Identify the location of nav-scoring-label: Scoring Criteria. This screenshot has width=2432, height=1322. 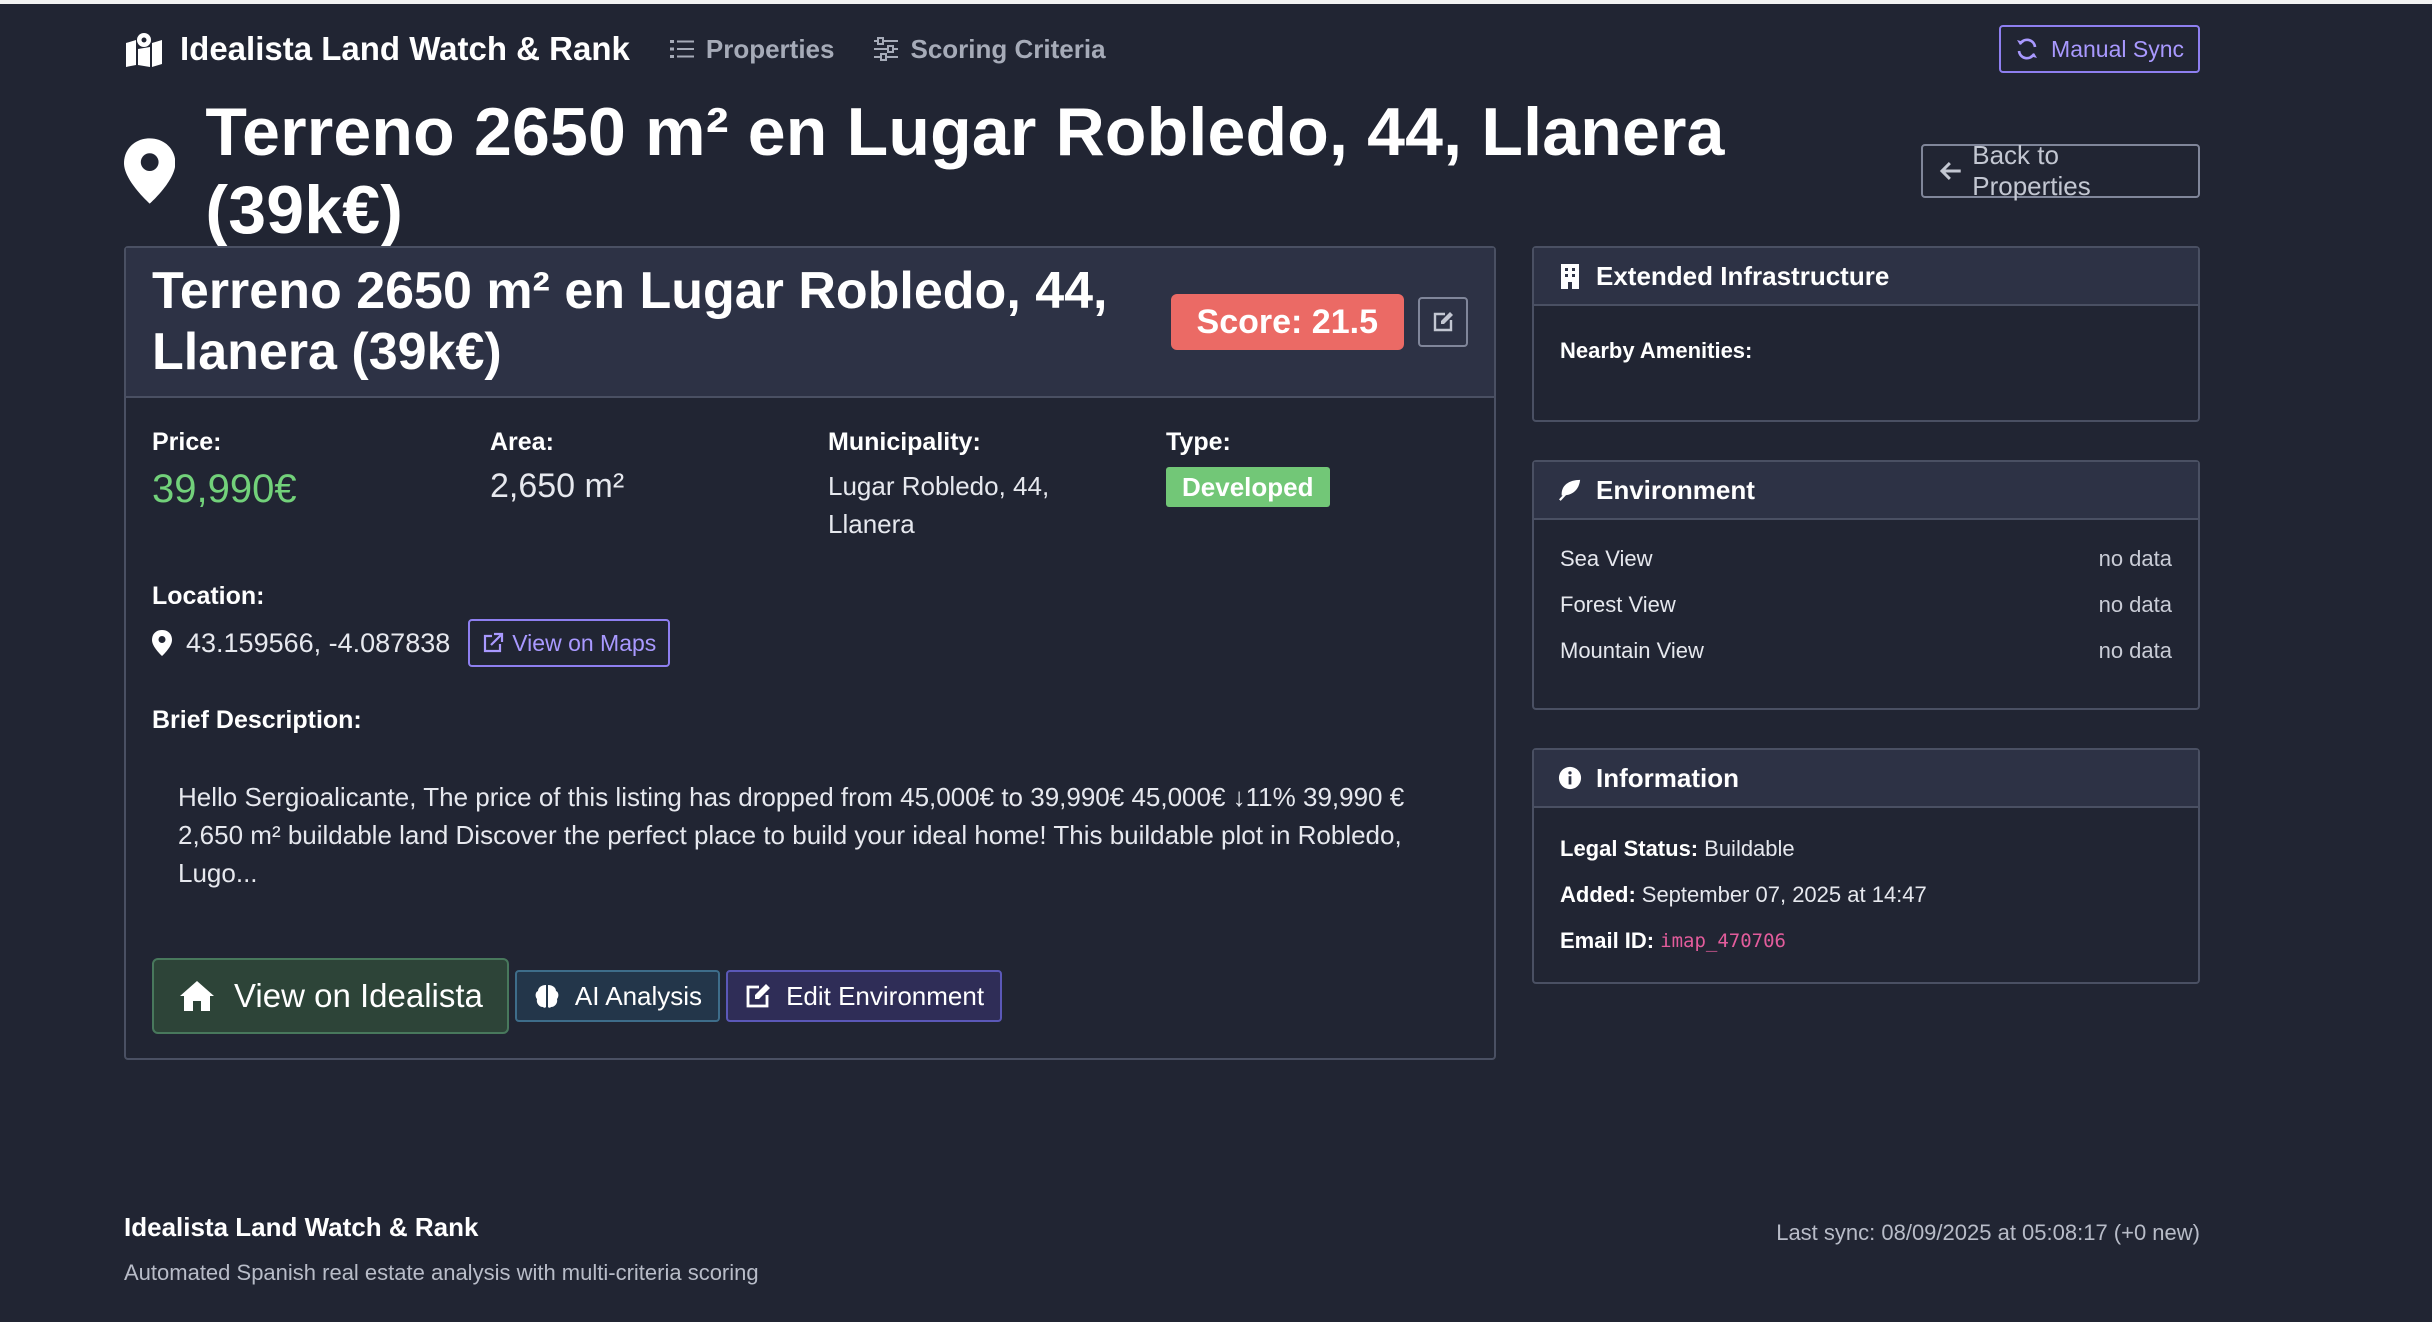
(1008, 48).